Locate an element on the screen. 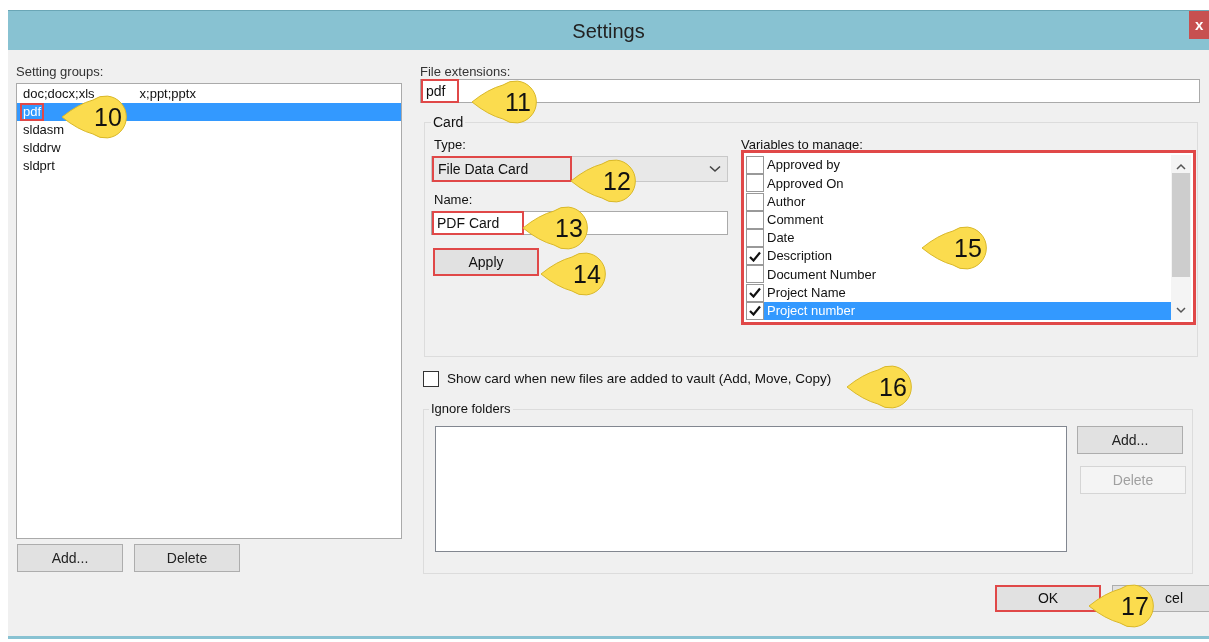 The height and width of the screenshot is (642, 1209). field-label: File extensions: is located at coordinates (466, 72).